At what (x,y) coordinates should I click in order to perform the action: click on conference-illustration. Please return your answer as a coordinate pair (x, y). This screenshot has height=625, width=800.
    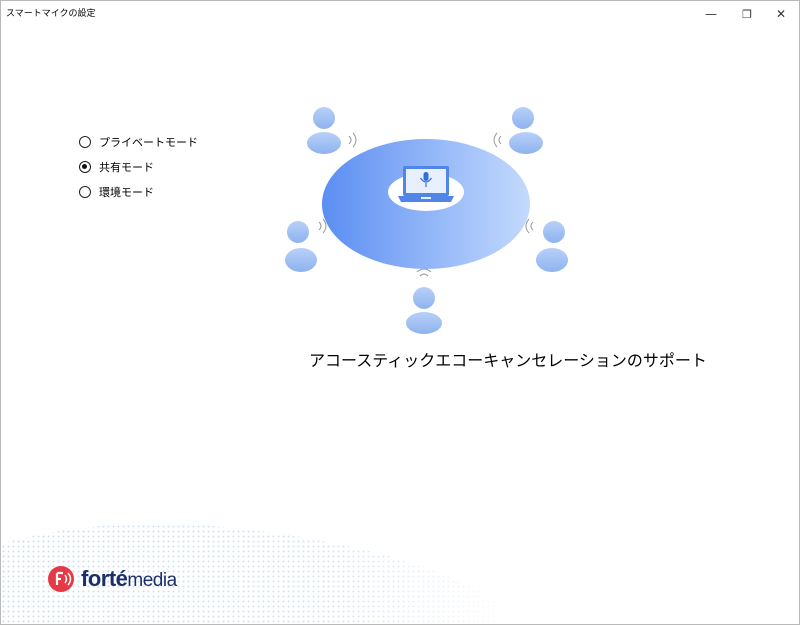
    Looking at the image, I should click on (426, 220).